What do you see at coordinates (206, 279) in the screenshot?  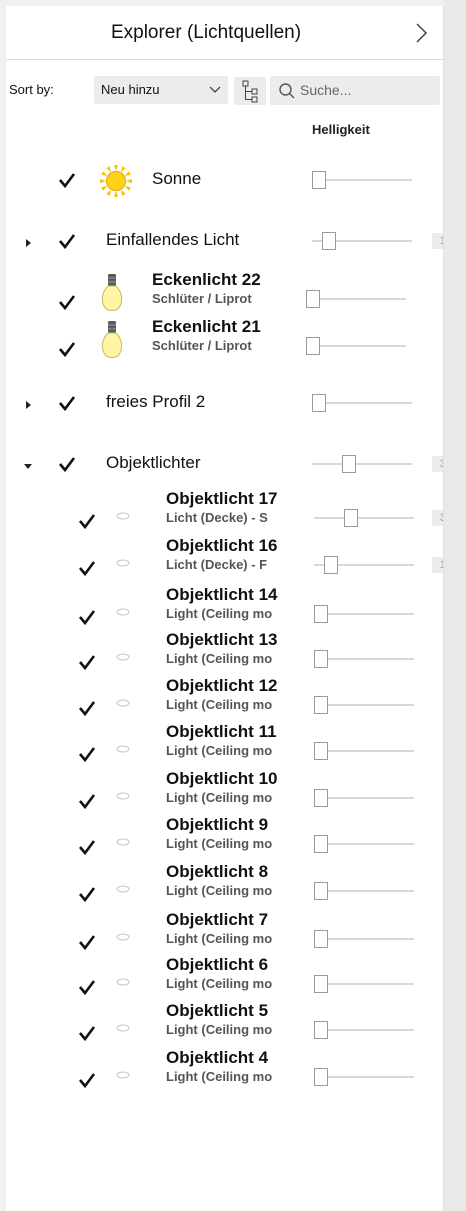 I see `item-name: Eckenlicht 22` at bounding box center [206, 279].